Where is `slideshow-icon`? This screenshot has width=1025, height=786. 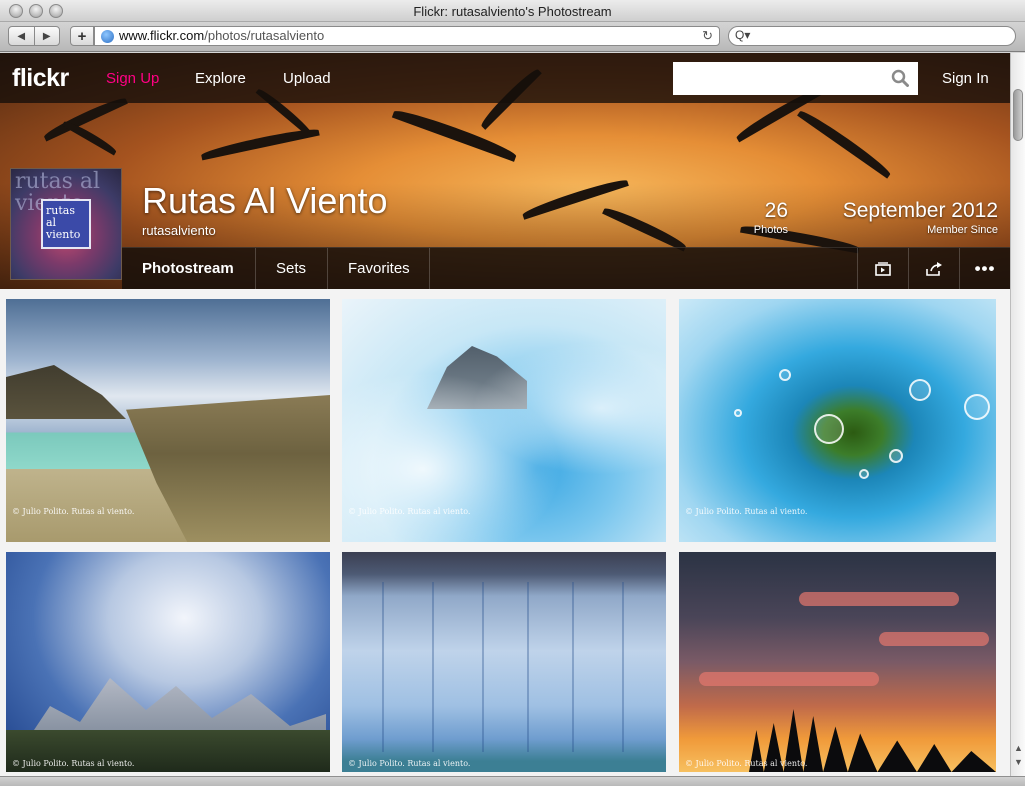 slideshow-icon is located at coordinates (883, 268).